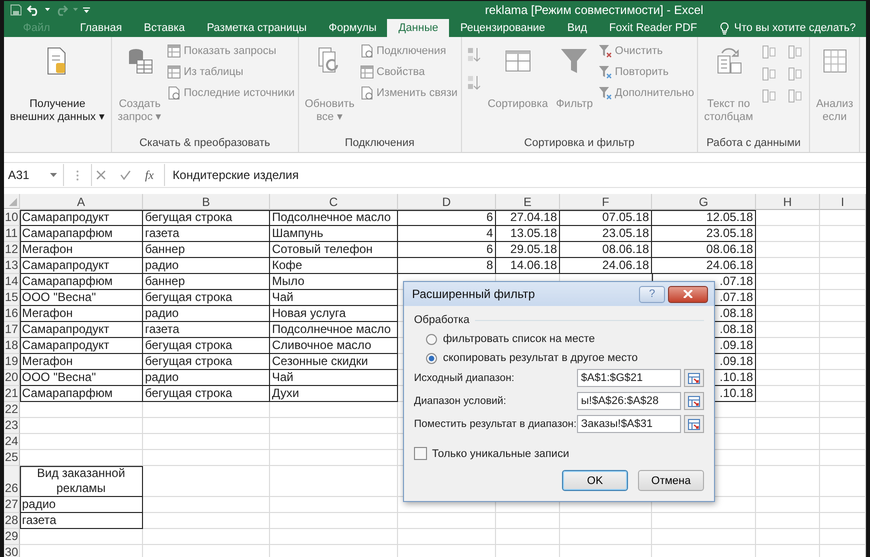 The image size is (870, 557). Describe the element at coordinates (502, 28) in the screenshot. I see `ribbon-tab: Рецензирование` at that location.